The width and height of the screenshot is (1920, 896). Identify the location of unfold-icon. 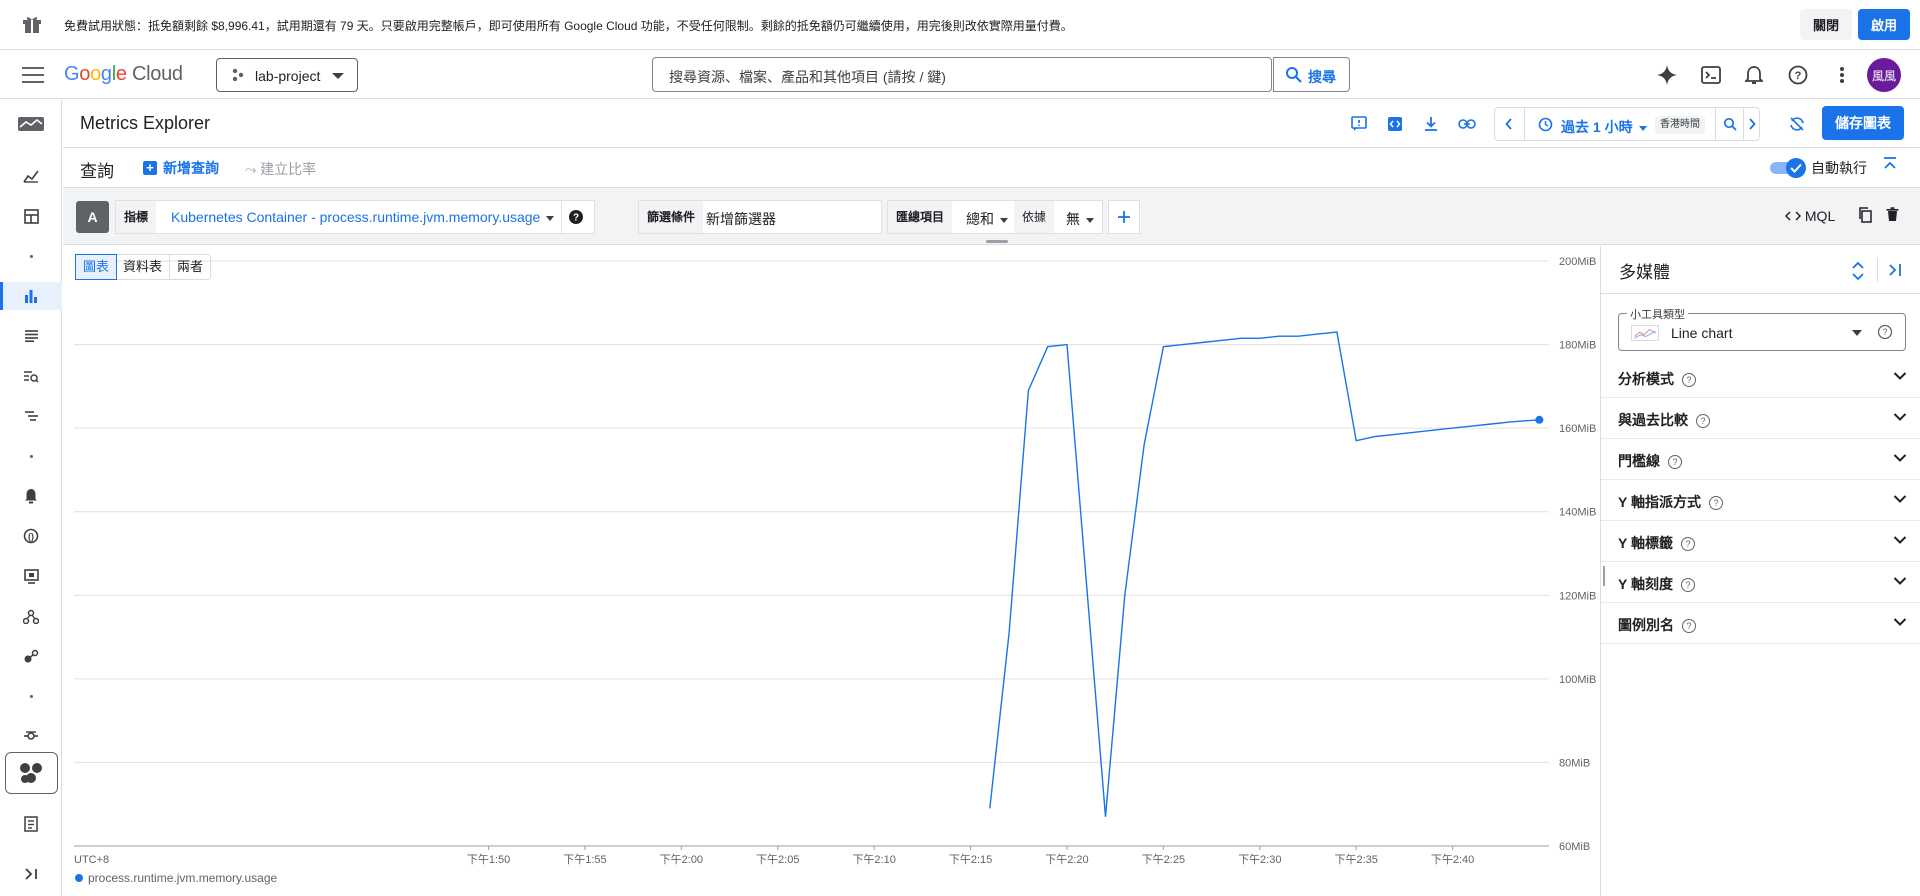
(1858, 273).